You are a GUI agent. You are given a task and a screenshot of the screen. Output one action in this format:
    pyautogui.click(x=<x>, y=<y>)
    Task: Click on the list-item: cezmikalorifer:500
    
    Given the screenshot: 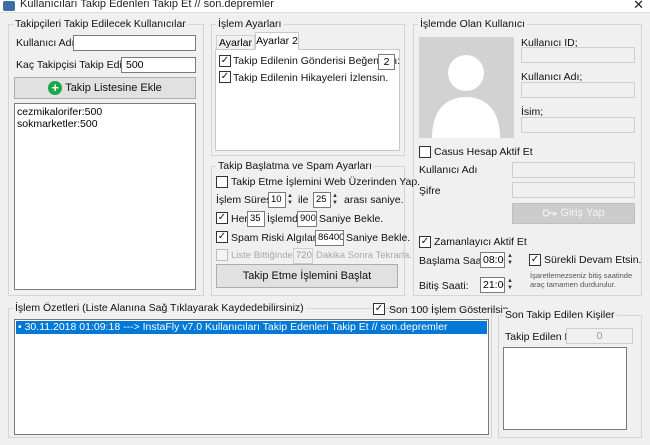 What is the action you would take?
    pyautogui.click(x=105, y=112)
    